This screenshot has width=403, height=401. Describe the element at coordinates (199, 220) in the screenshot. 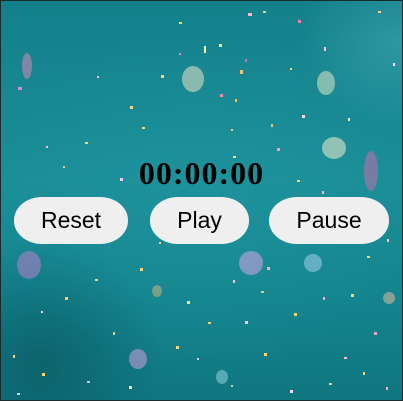

I see `play-button: Play` at that location.